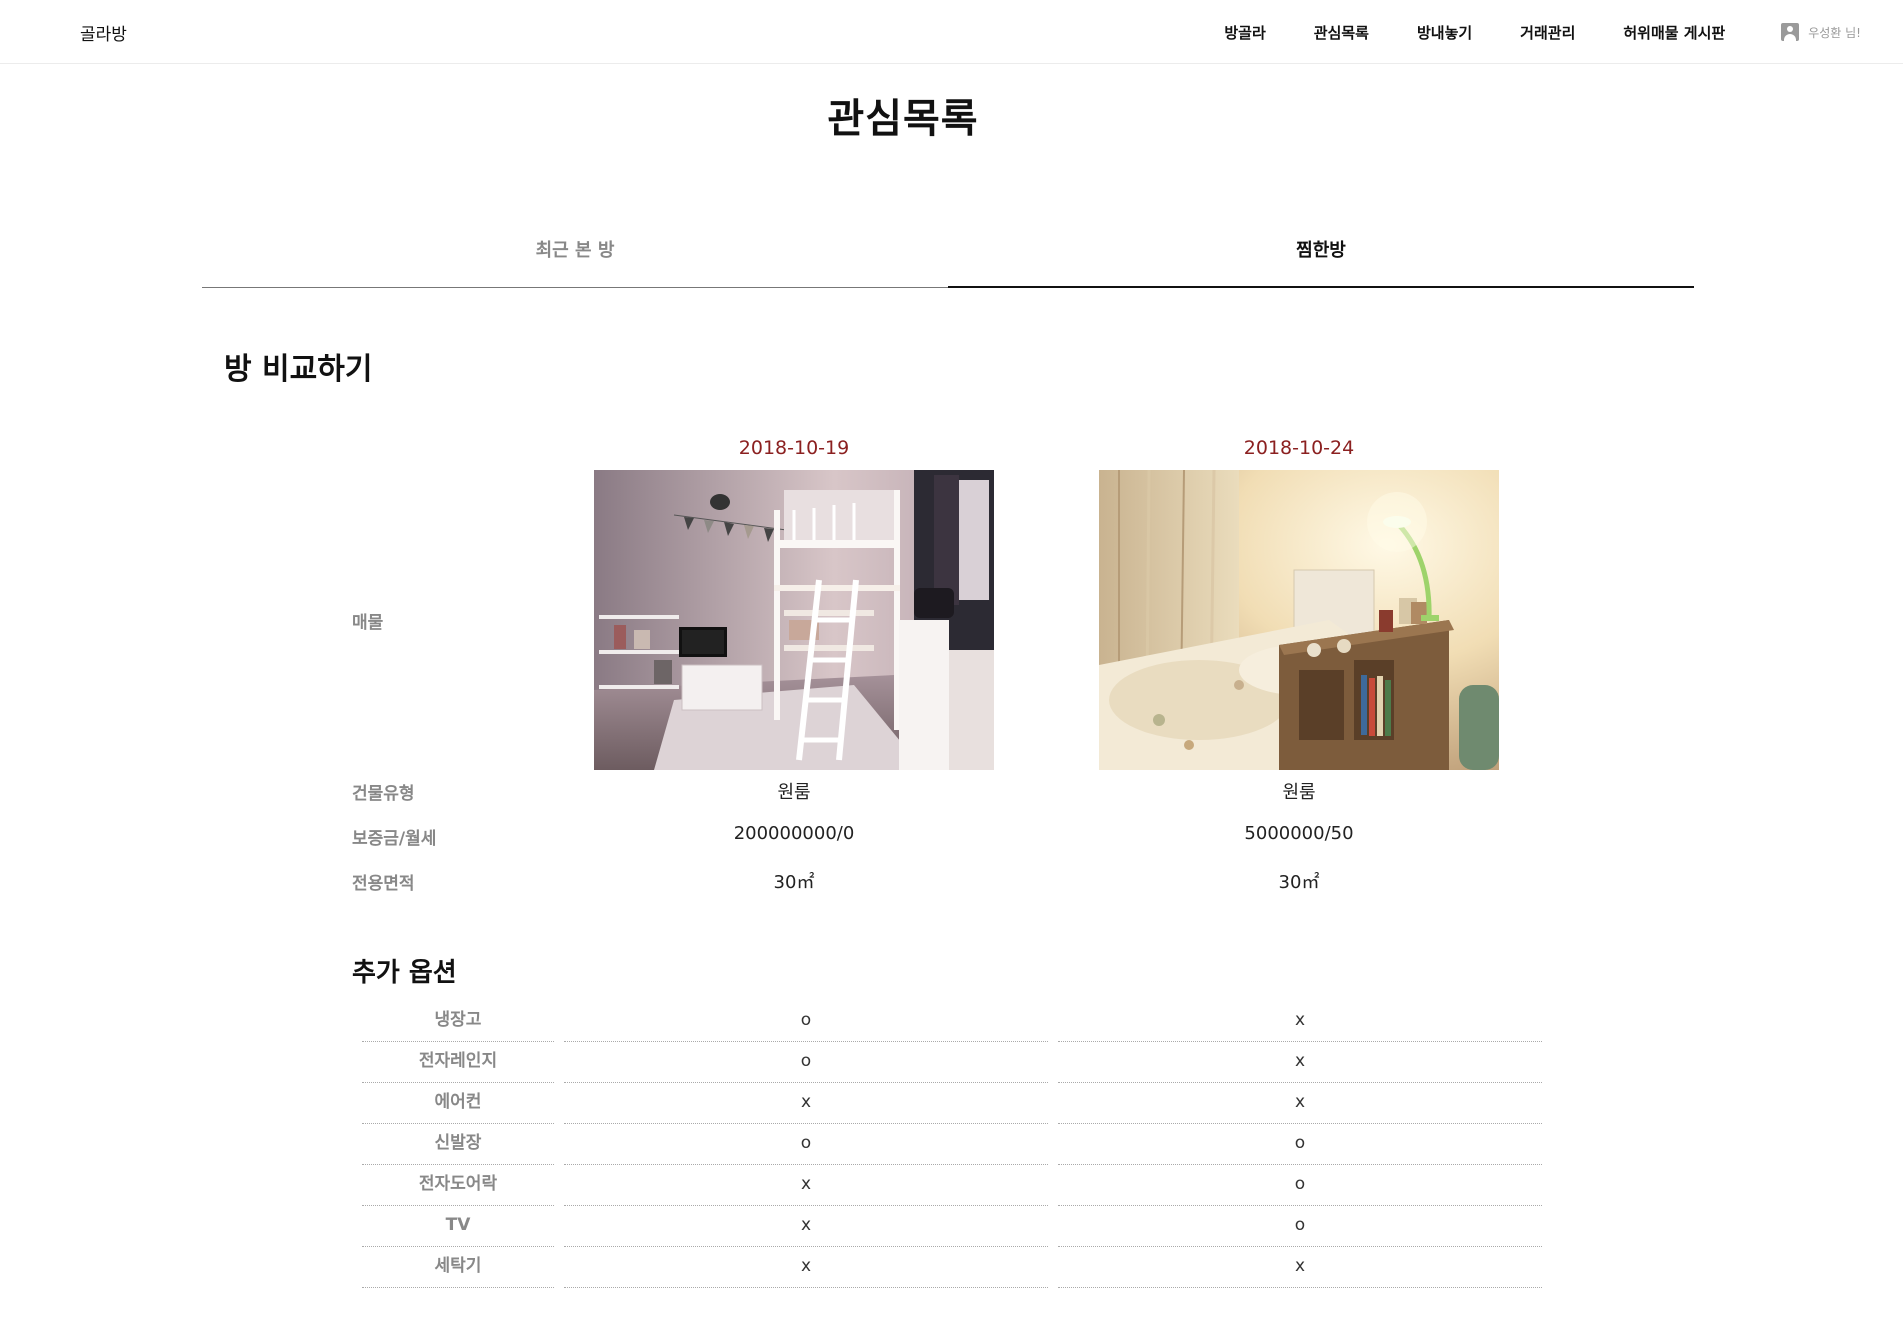 The image size is (1903, 1322). What do you see at coordinates (458, 1021) in the screenshot?
I see `option-name: 냉장고` at bounding box center [458, 1021].